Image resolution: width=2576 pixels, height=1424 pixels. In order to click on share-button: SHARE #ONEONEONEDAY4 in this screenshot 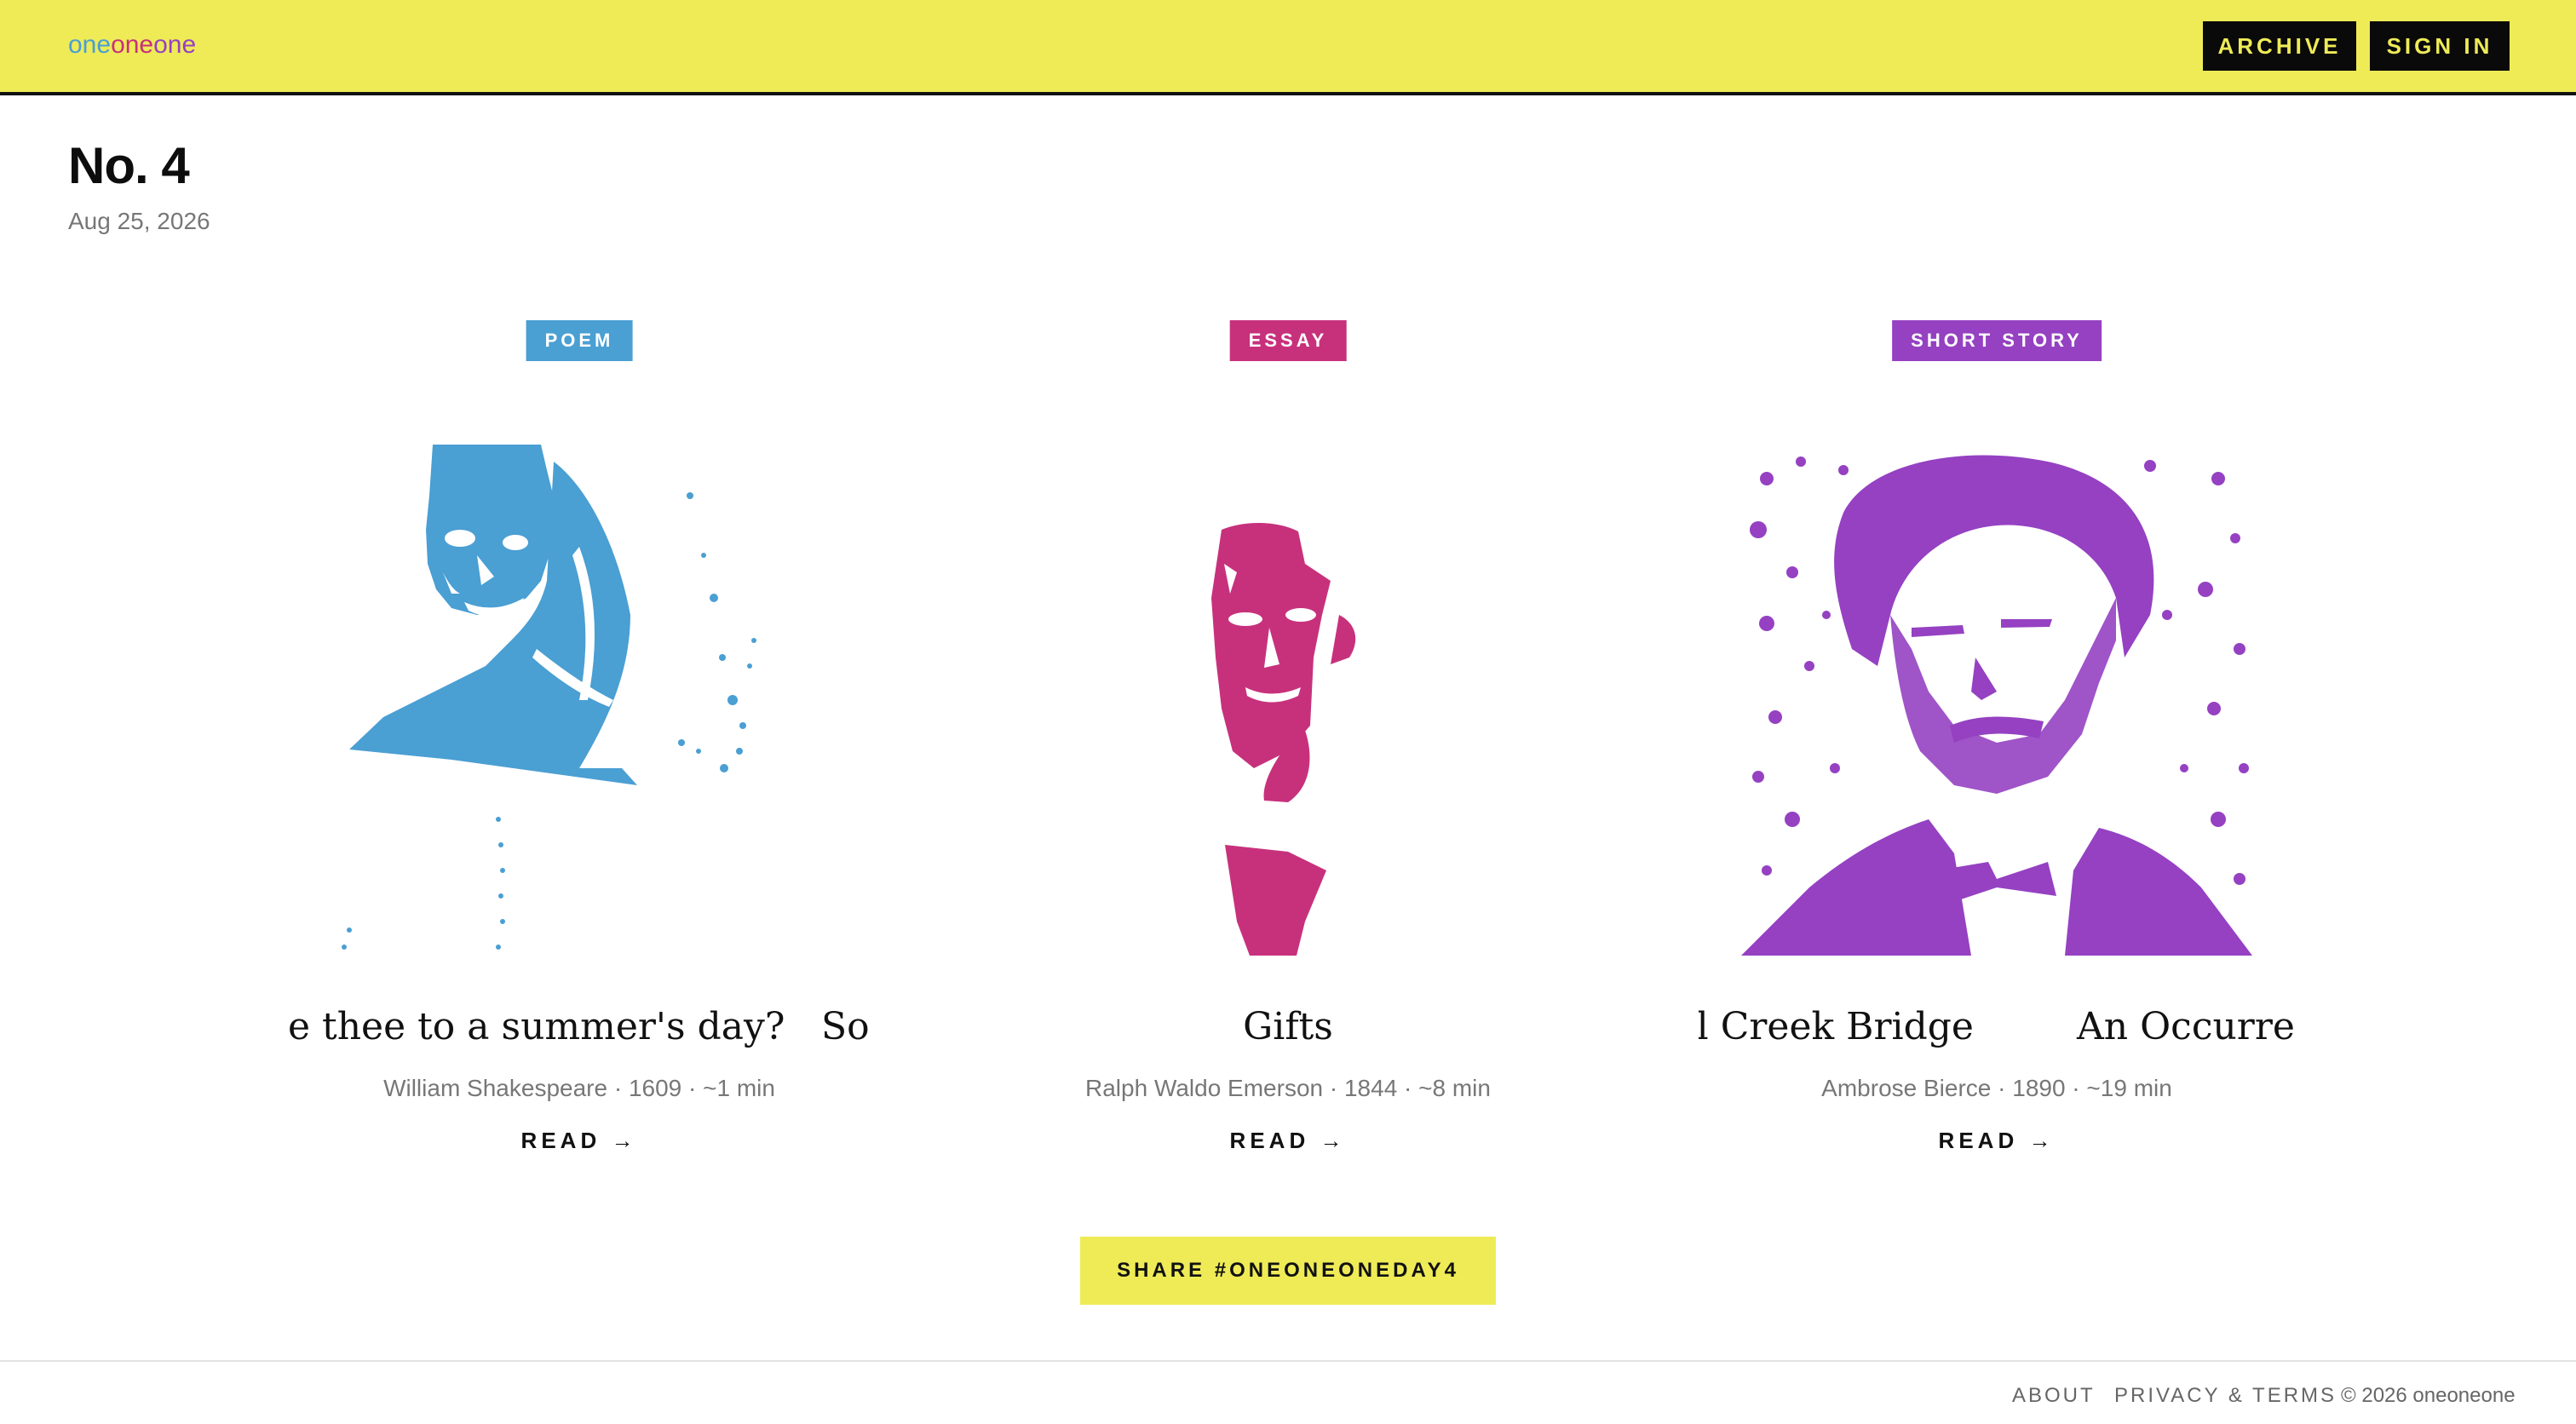, I will do `click(1288, 1271)`.